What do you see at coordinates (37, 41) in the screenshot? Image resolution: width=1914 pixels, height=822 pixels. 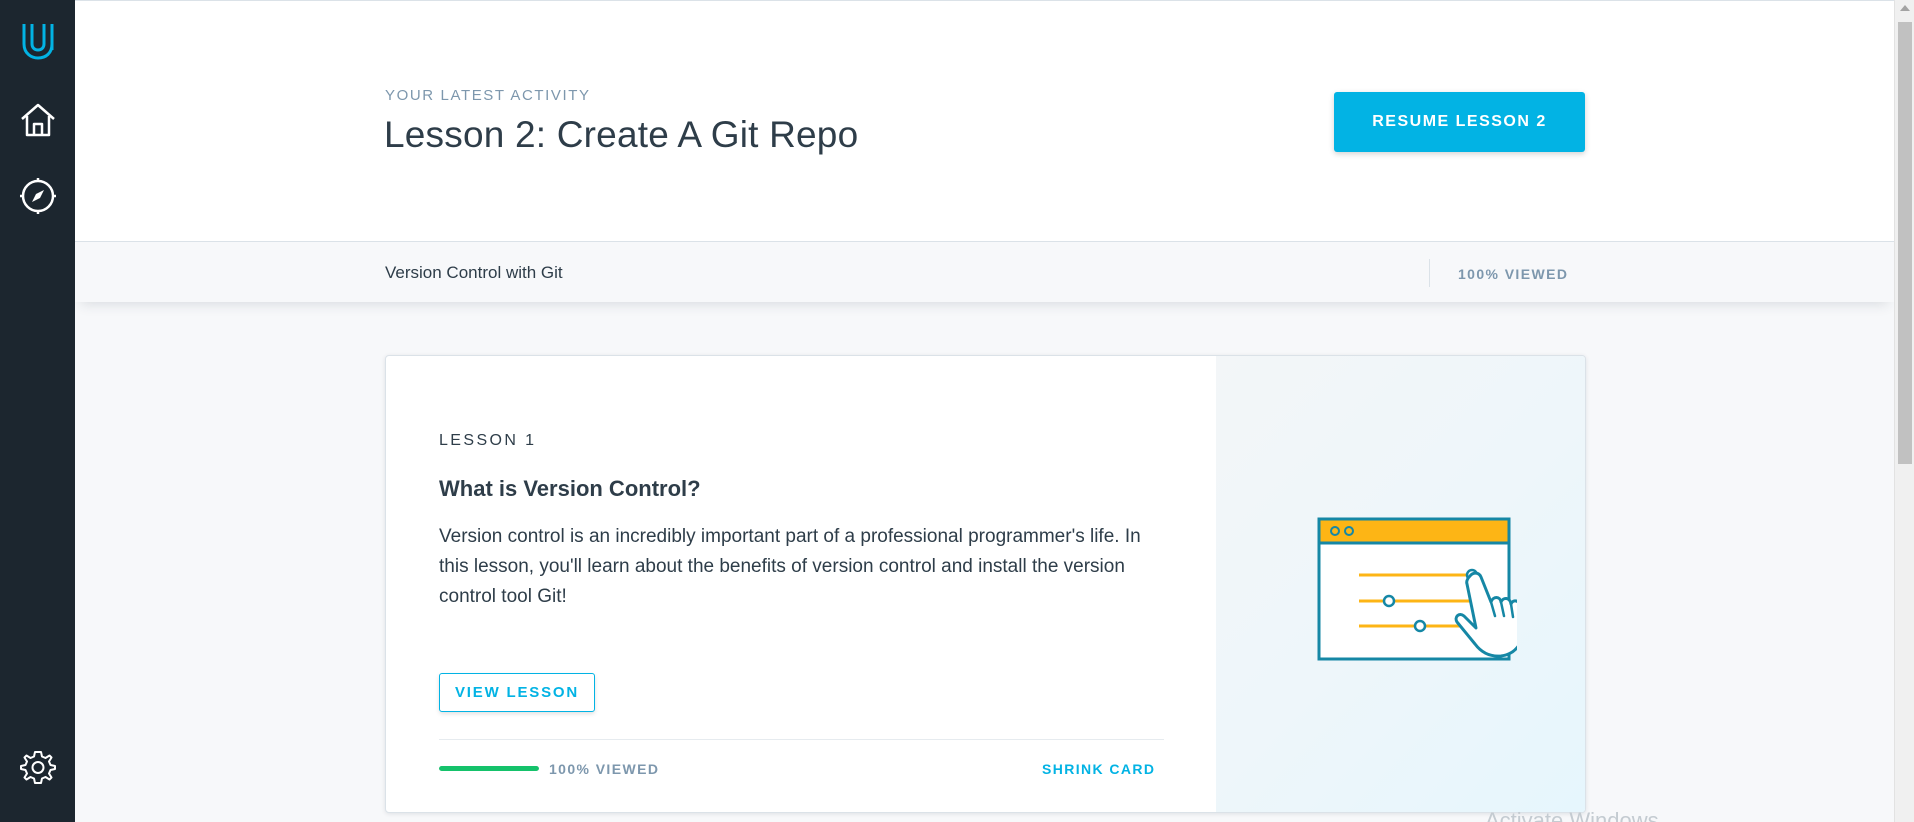 I see `udacity-logo-icon` at bounding box center [37, 41].